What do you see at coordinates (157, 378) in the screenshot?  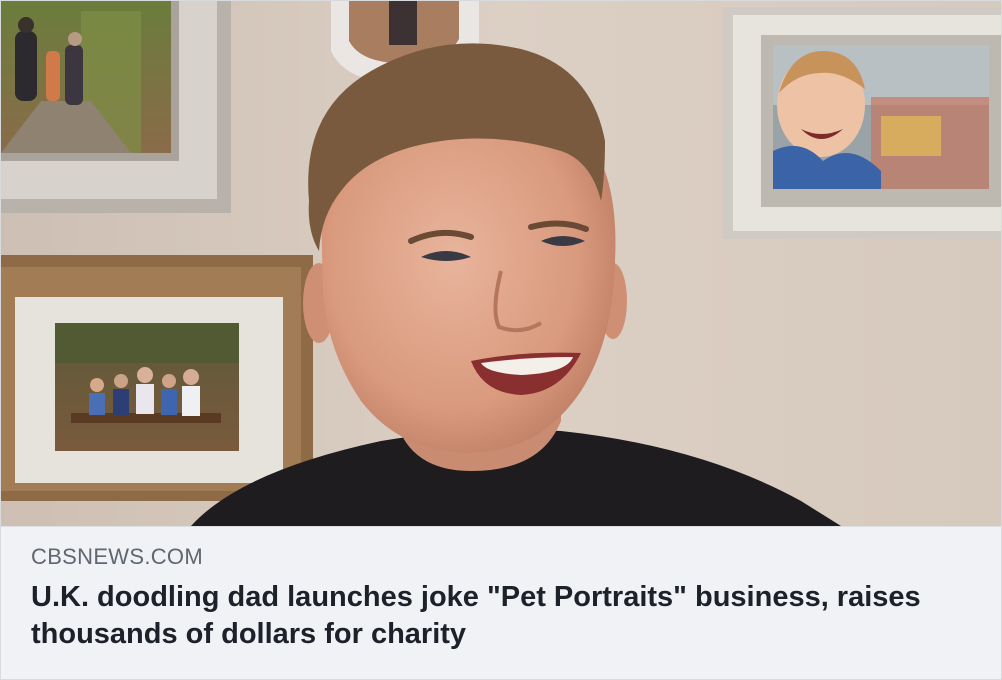 I see `wall-photo-group` at bounding box center [157, 378].